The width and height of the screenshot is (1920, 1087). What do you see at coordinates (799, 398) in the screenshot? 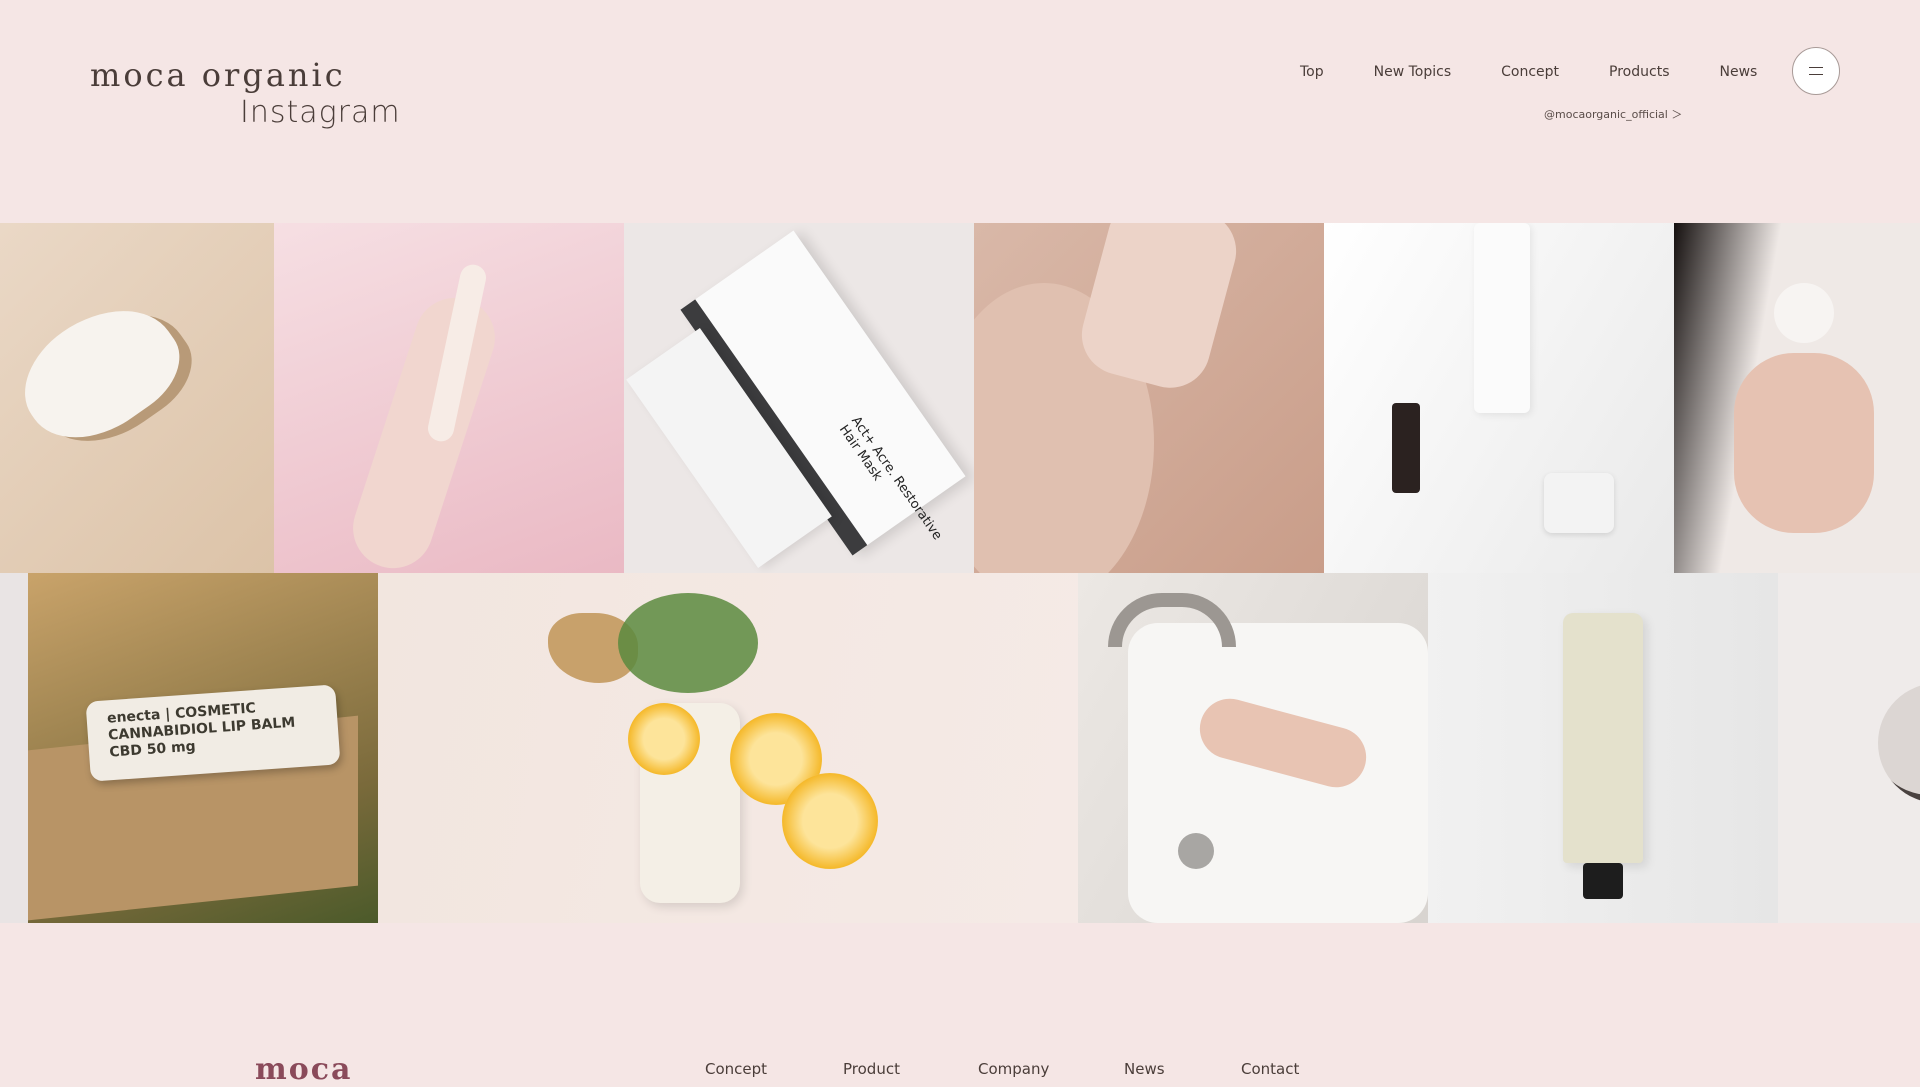
I see `photo-act-acre-tubes: Act+ Acre. Restorative Hair Mask` at bounding box center [799, 398].